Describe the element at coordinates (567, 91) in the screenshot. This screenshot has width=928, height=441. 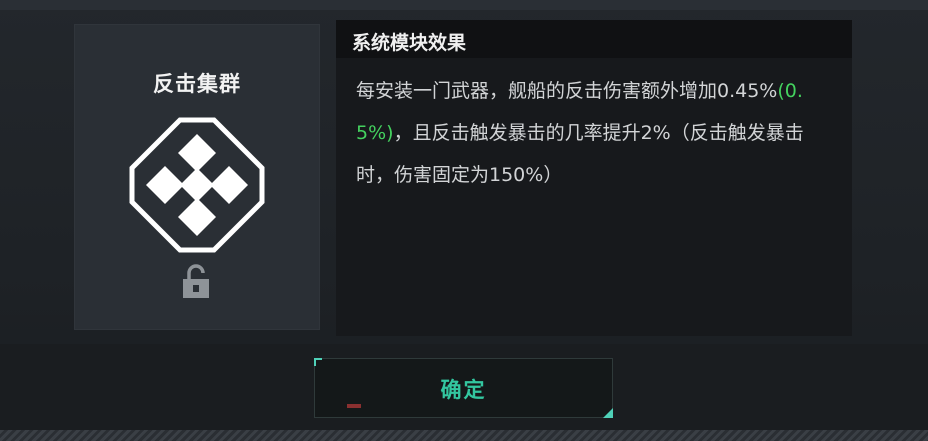
I see `effect-desc-text: 每安装一门武器，舰船的反击伤害额外增加0.45%` at that location.